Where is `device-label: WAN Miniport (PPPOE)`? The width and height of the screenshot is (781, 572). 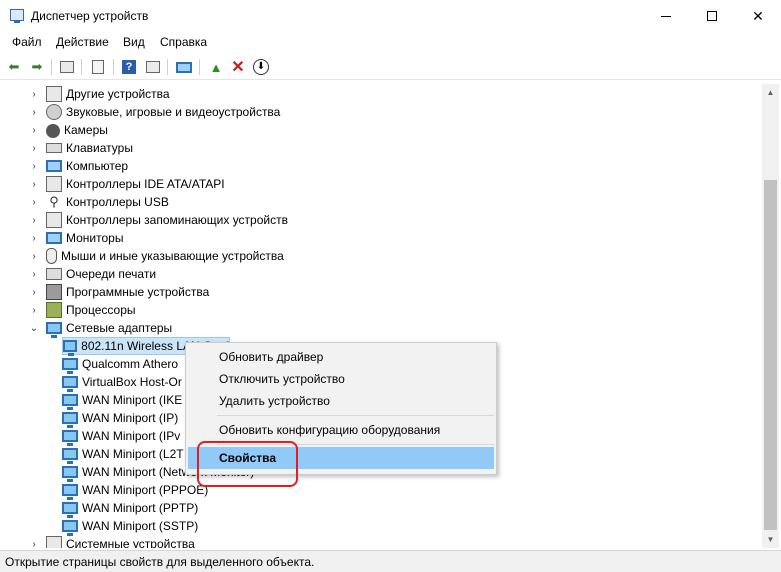 device-label: WAN Miniport (PPPOE) is located at coordinates (145, 490).